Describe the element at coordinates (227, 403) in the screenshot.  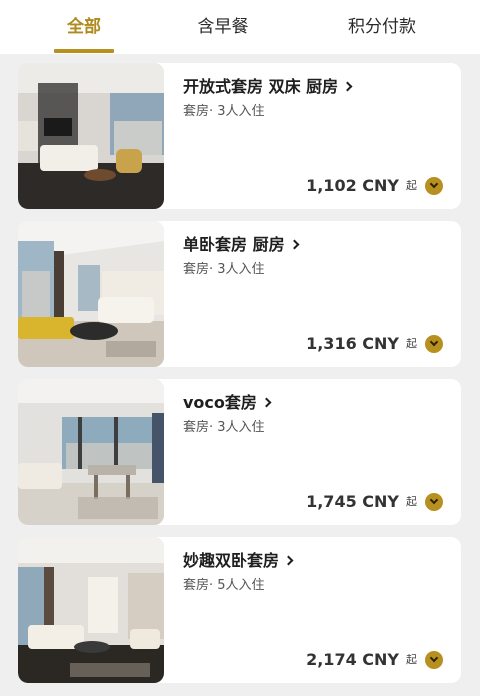
I see `room-name: voco套房` at that location.